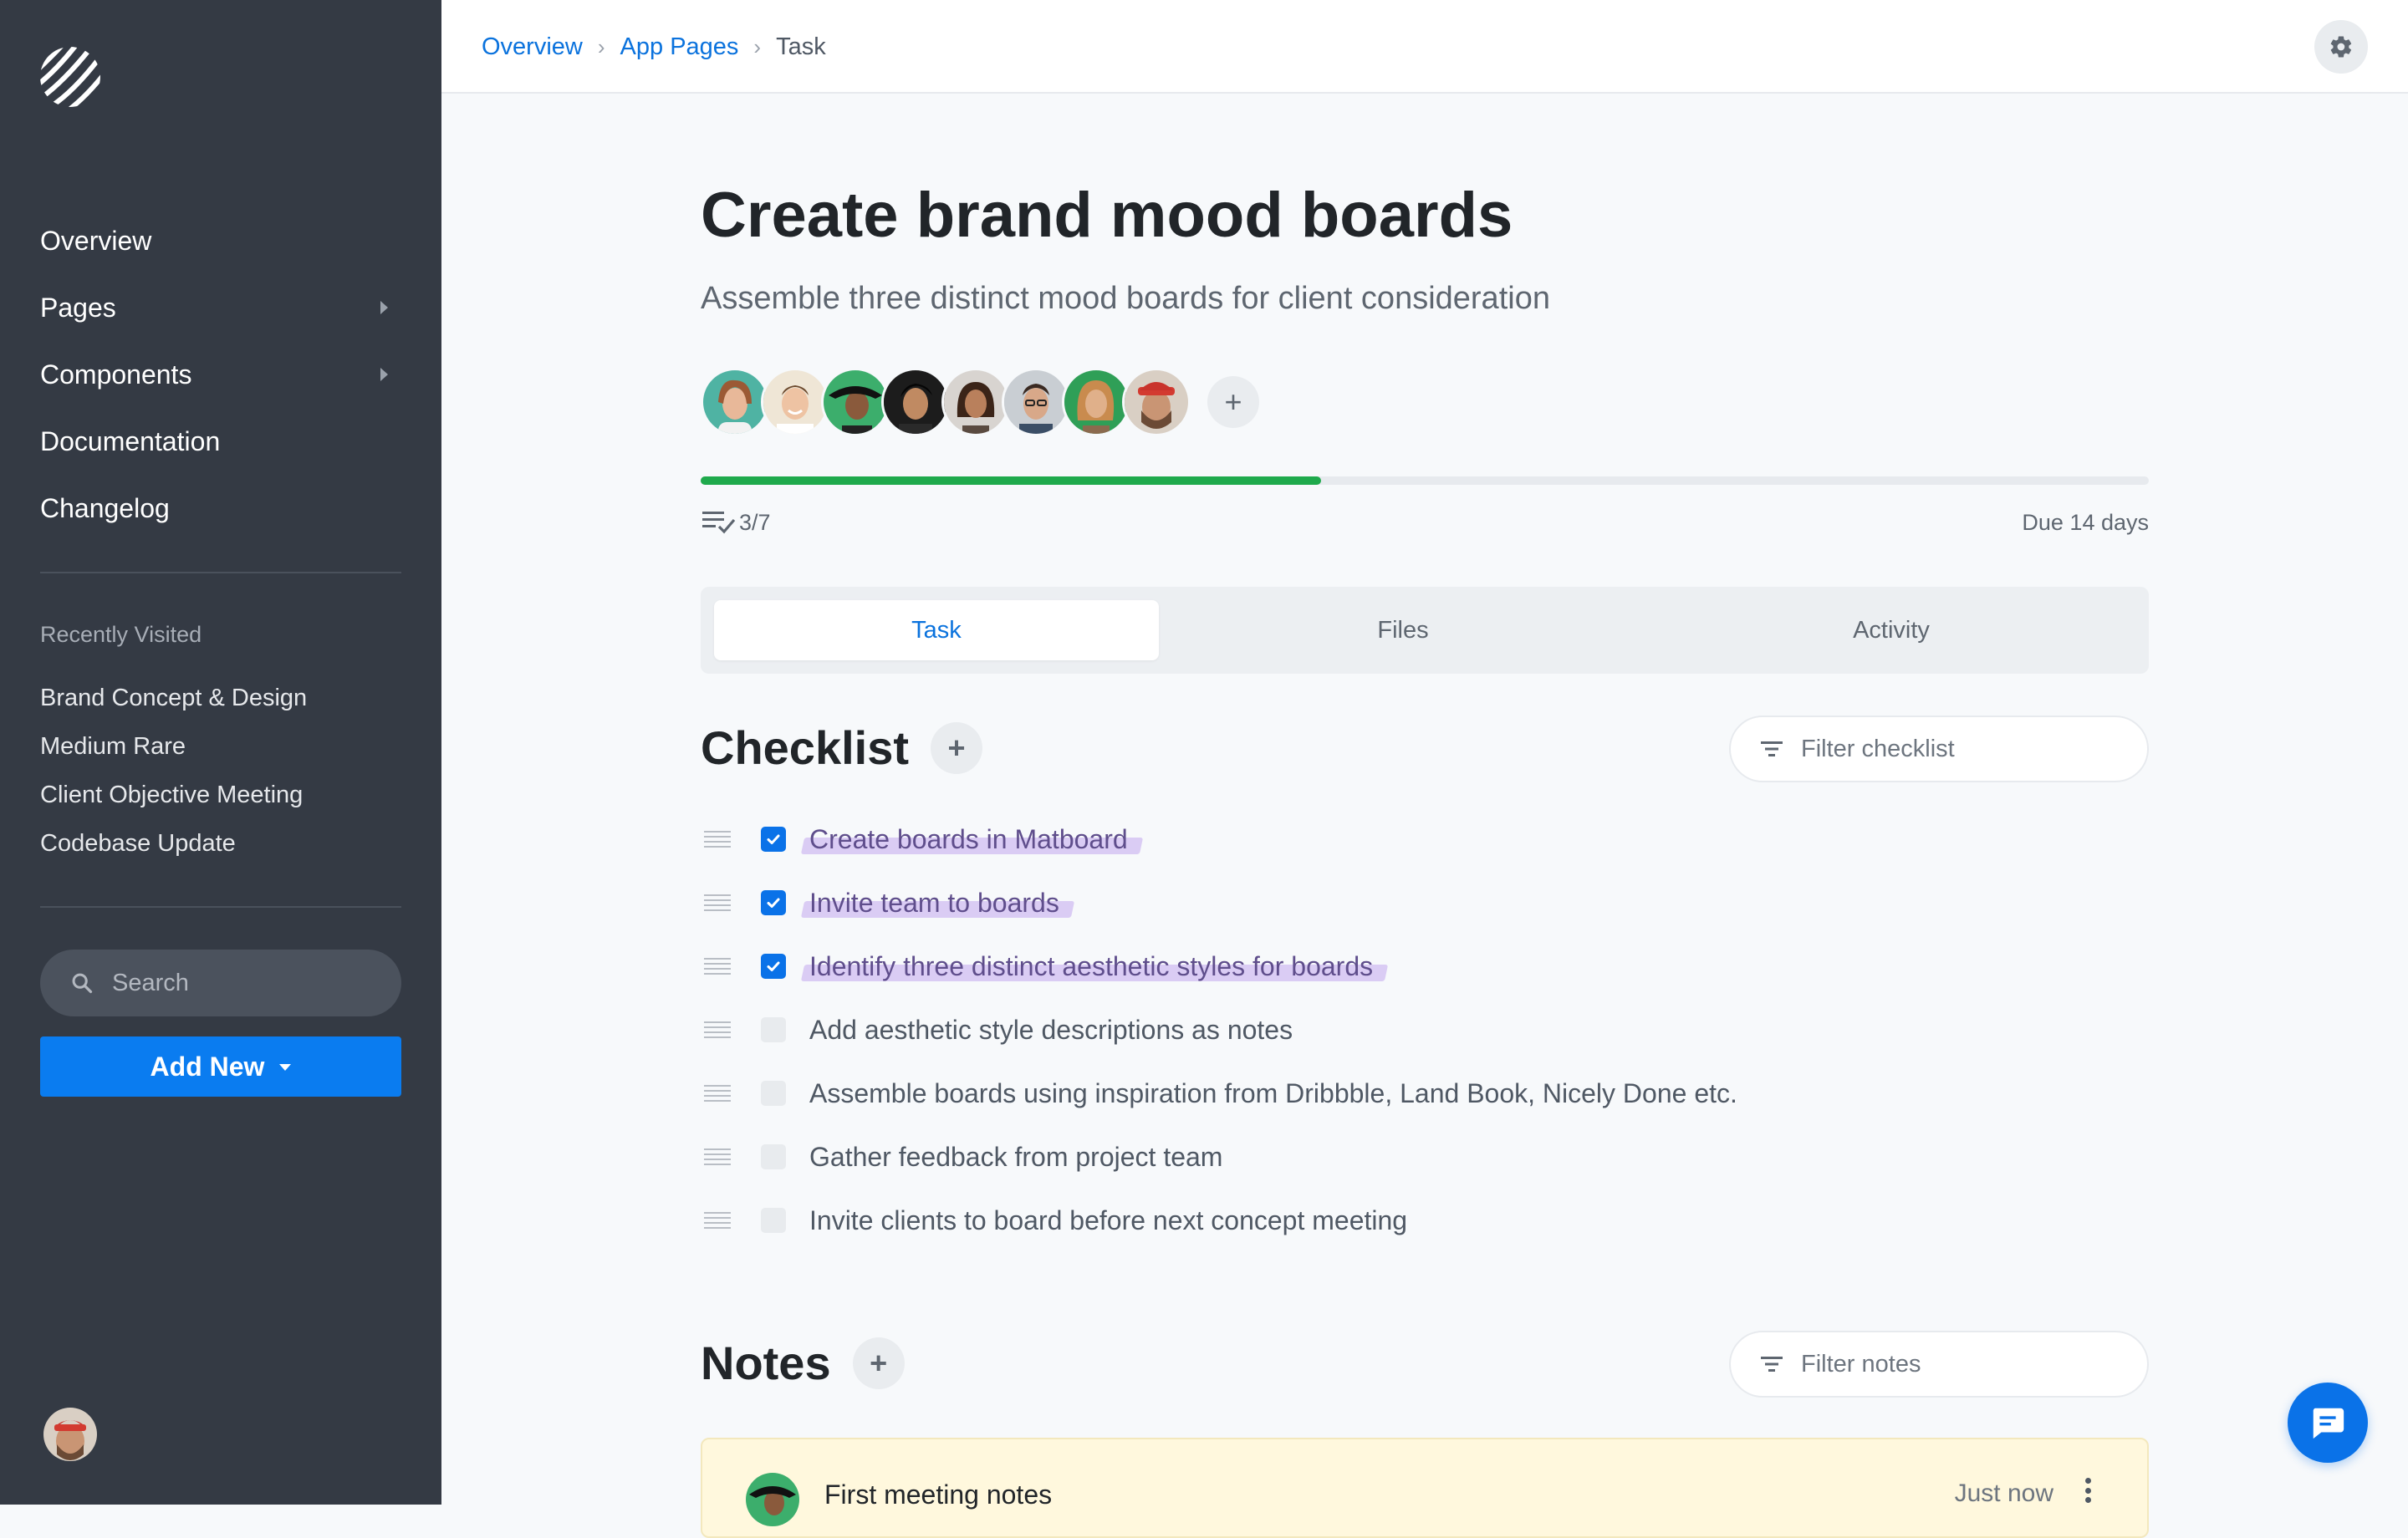  What do you see at coordinates (1012, 480) in the screenshot?
I see `progress-fill` at bounding box center [1012, 480].